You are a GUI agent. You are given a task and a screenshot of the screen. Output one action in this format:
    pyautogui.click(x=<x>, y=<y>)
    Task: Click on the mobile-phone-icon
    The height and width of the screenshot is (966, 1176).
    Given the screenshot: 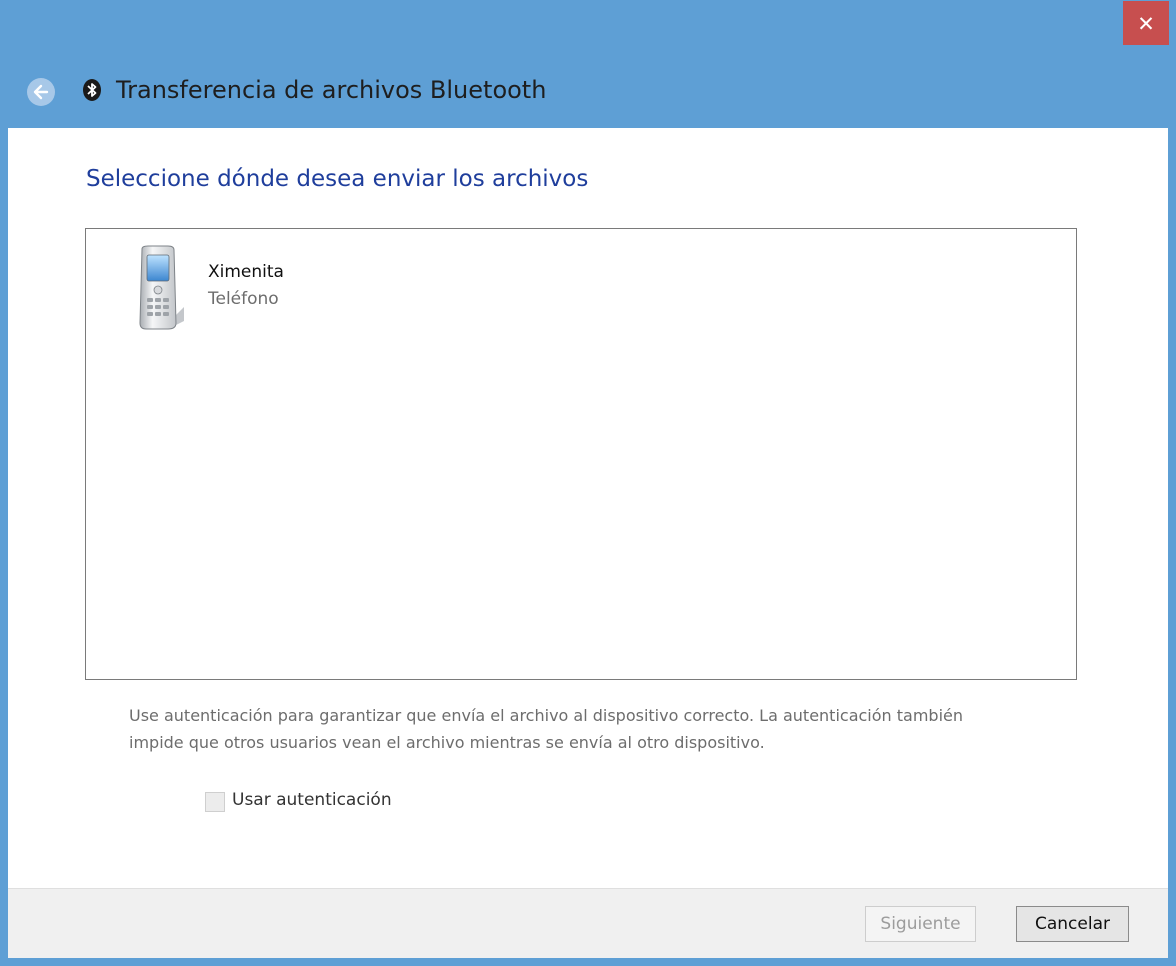 What is the action you would take?
    pyautogui.click(x=161, y=287)
    